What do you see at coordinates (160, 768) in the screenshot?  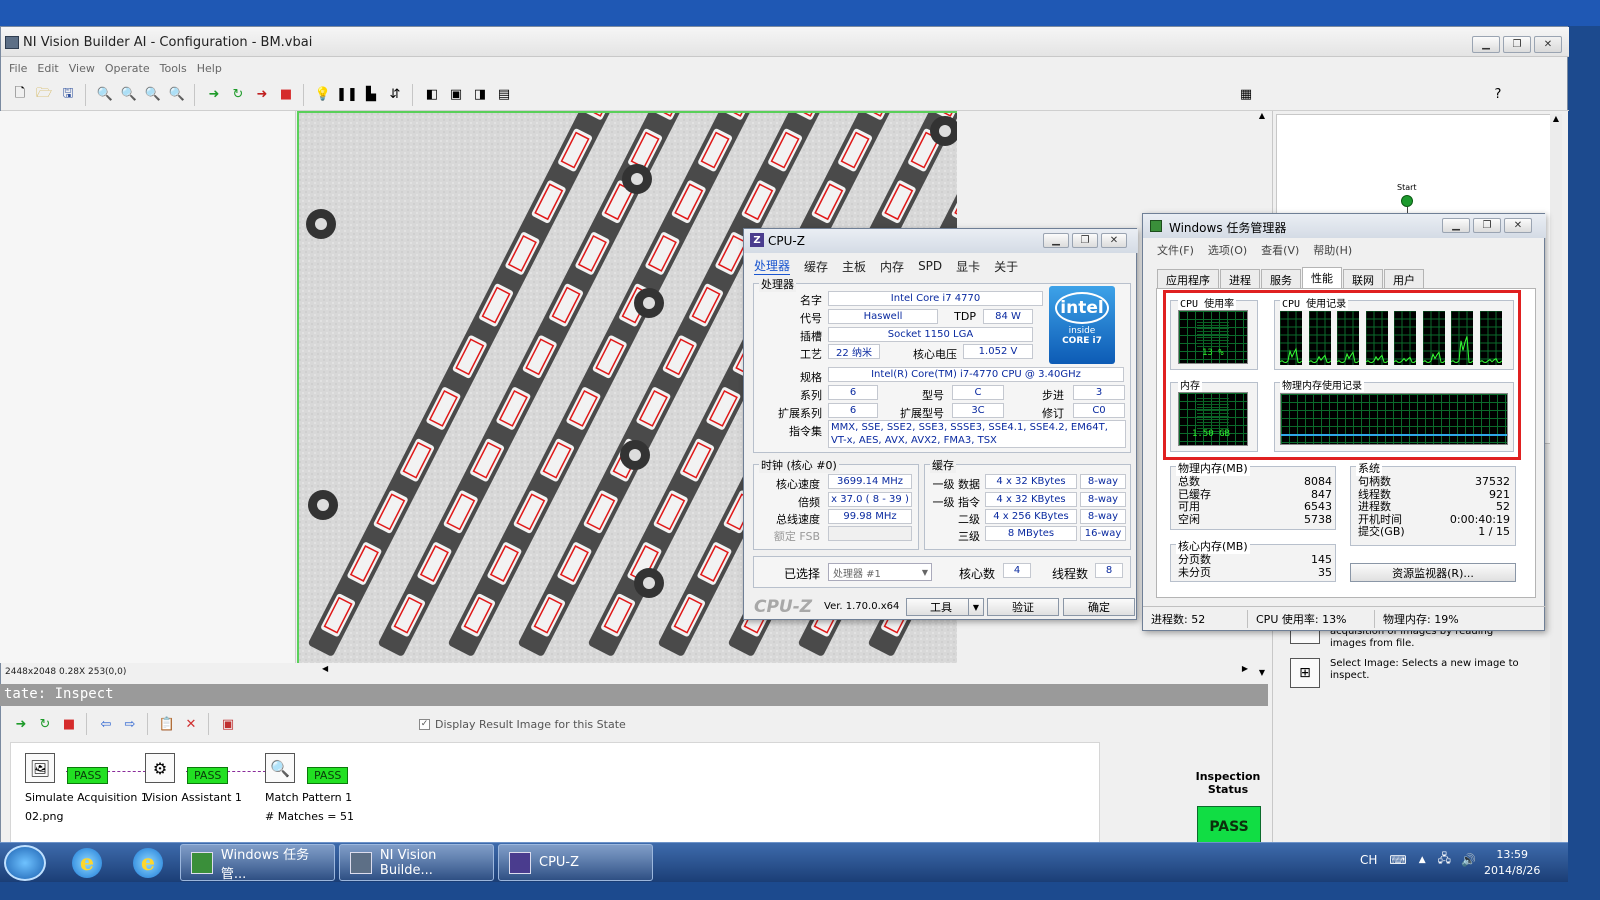 I see `vision-assistant-icon: ⚙` at bounding box center [160, 768].